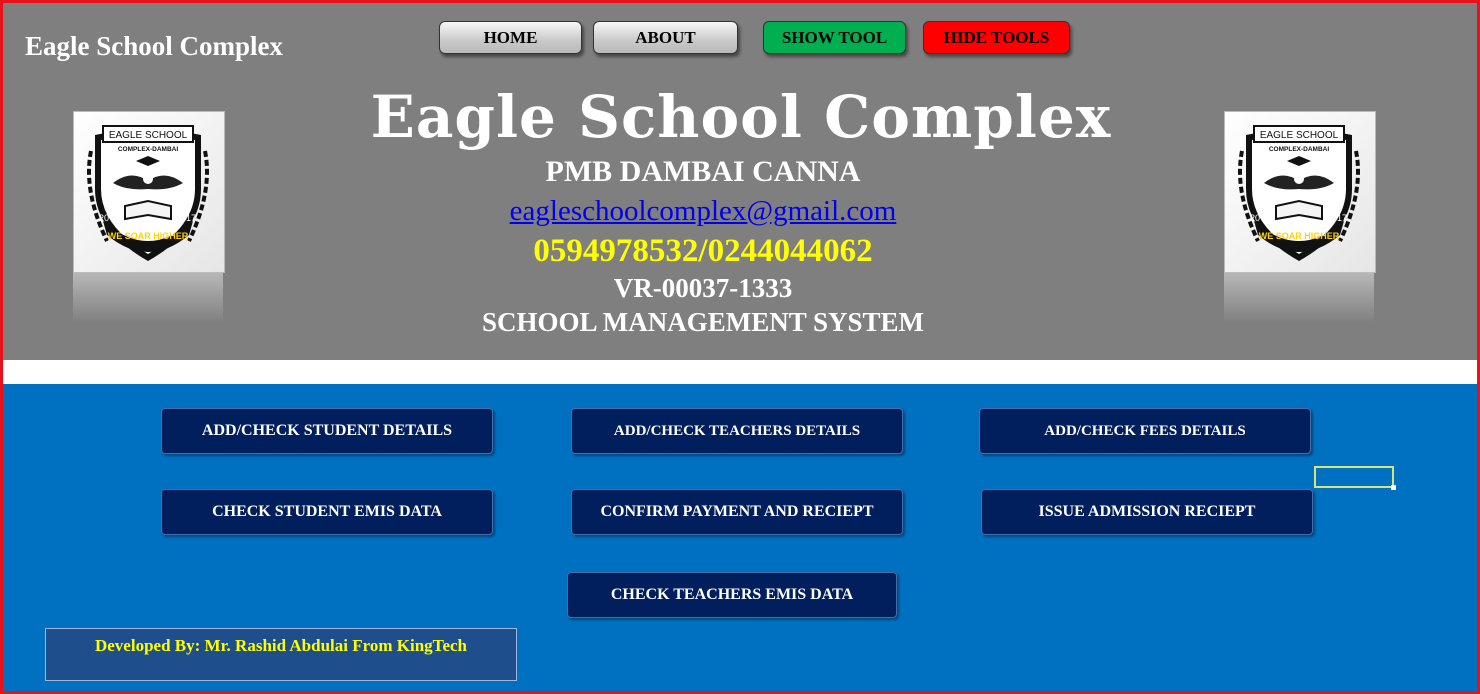 The image size is (1480, 694). I want to click on confirm-payment-button: CONFIRM PAYMENT AND RECIEPT, so click(737, 512).